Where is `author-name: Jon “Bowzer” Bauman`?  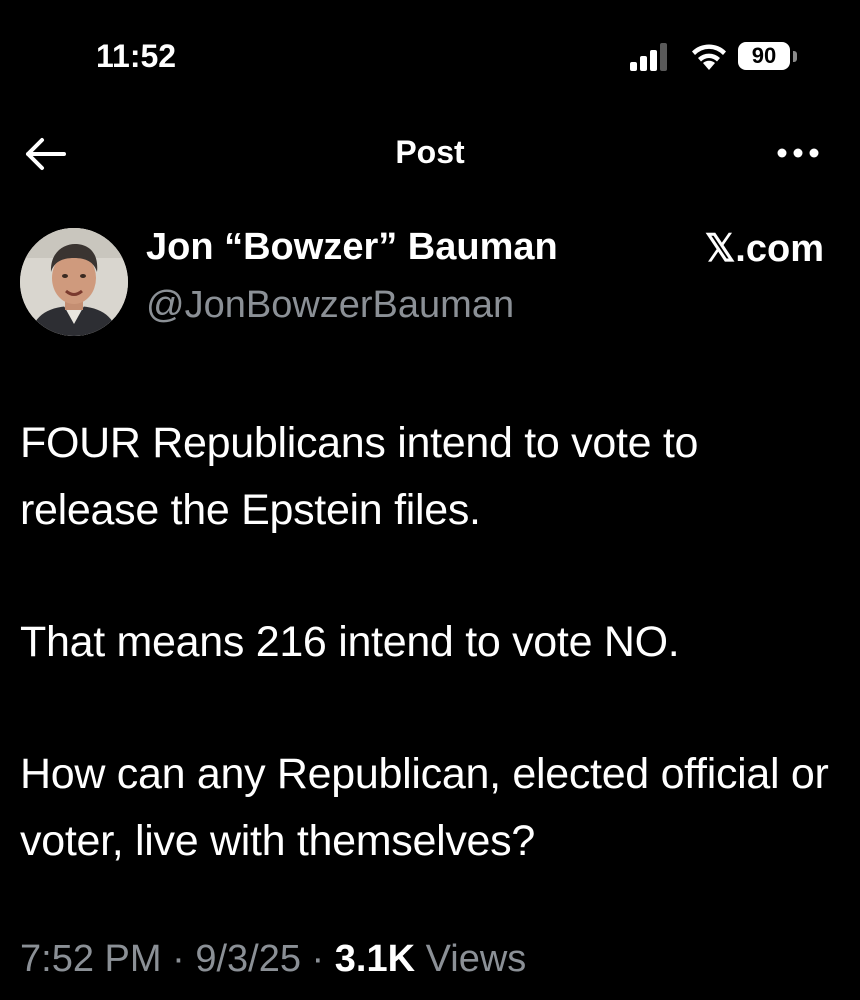
author-name: Jon “Bowzer” Bauman is located at coordinates (352, 247).